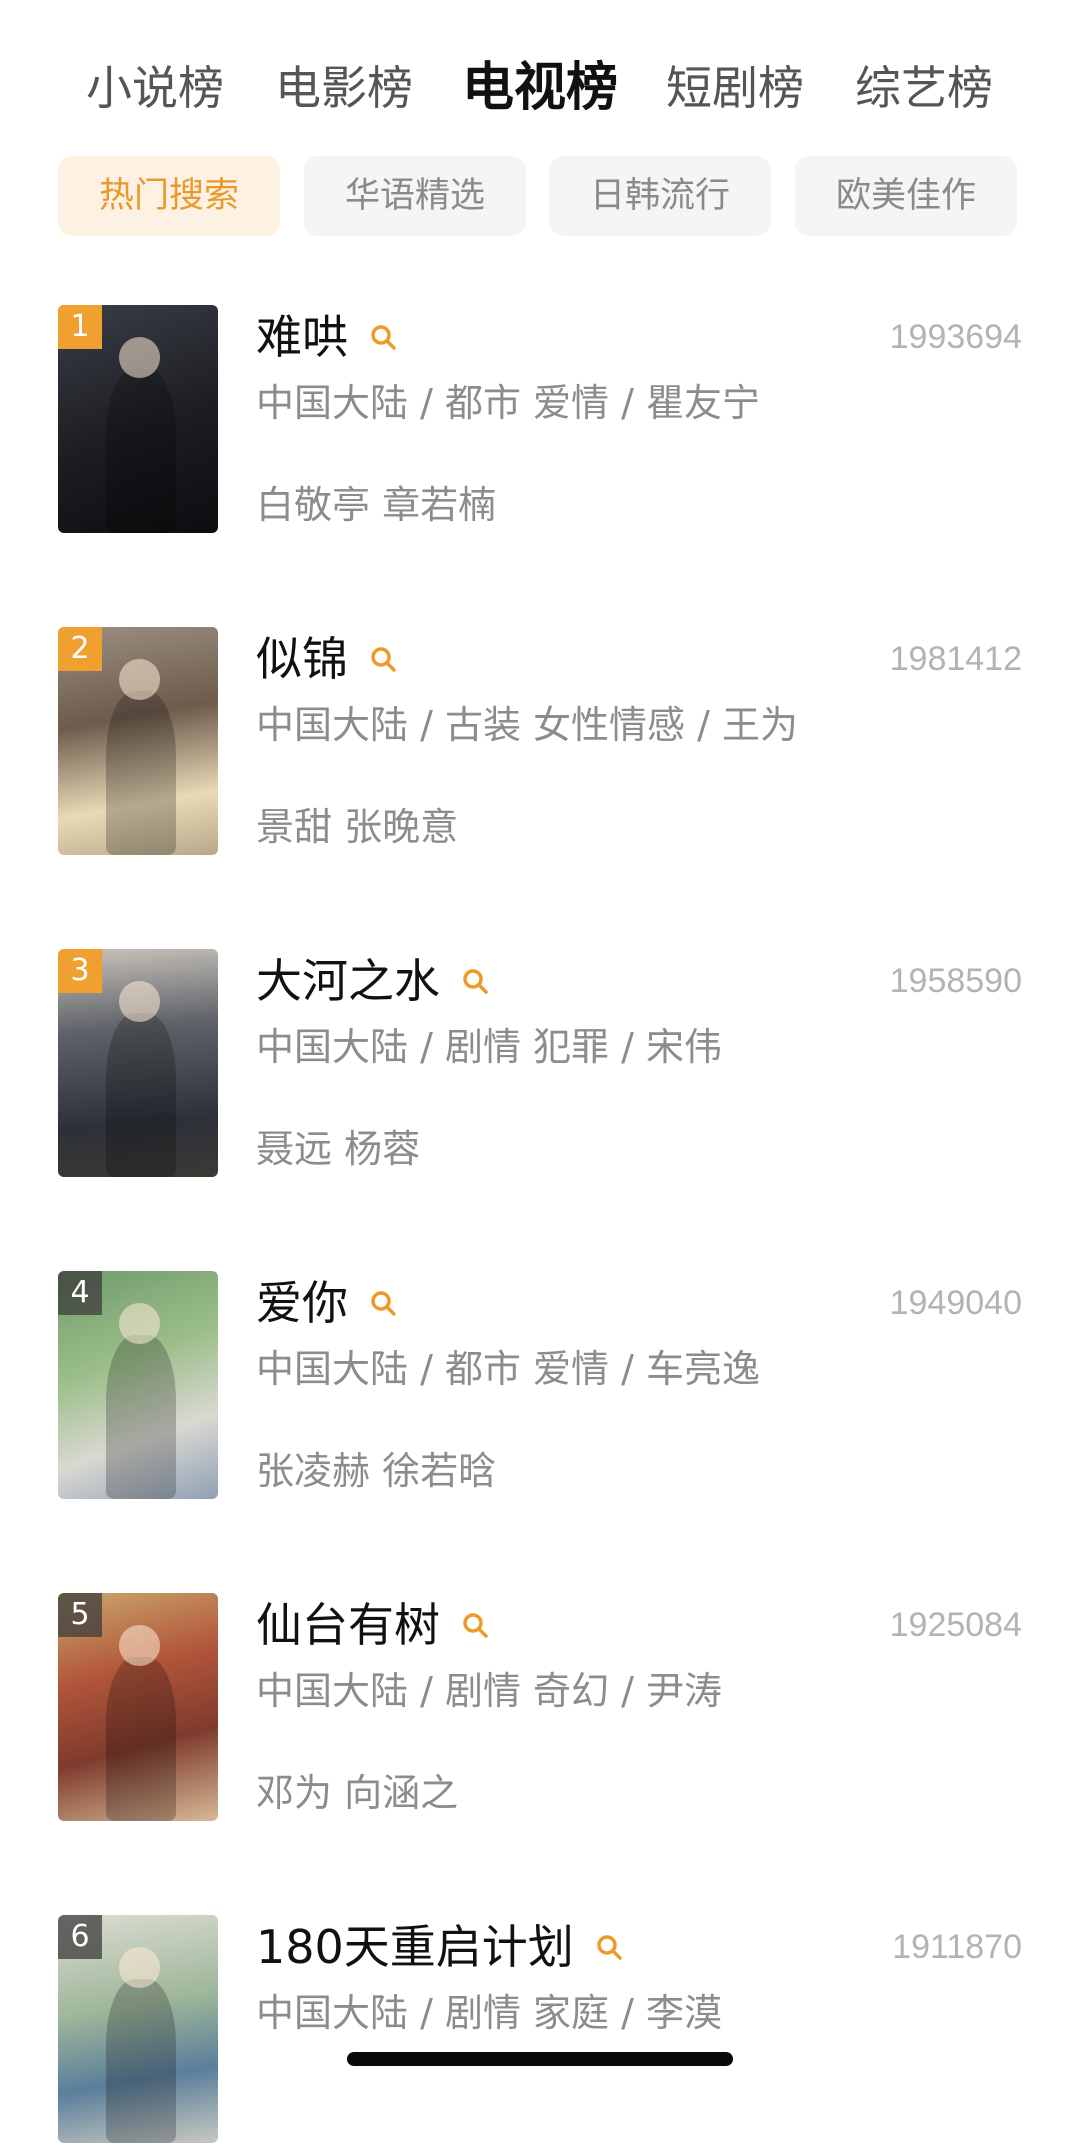  I want to click on list-item: 4 爱你 1949040 中国大陆 / 都市 爱情 / 车亮逸 张凌赫 徐若晗, so click(540, 1387).